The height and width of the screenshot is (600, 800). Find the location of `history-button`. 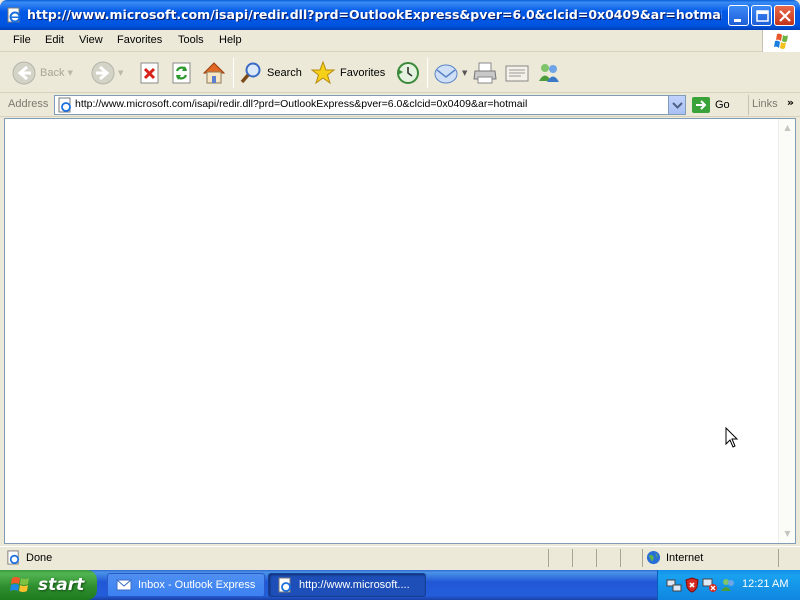

history-button is located at coordinates (408, 73).